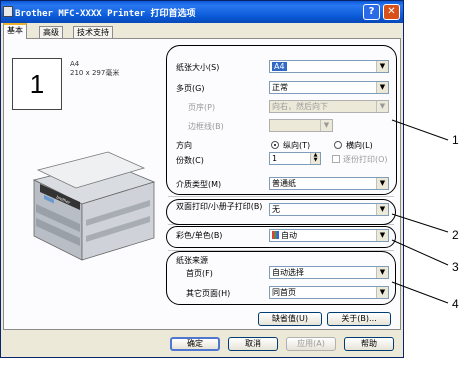 The width and height of the screenshot is (467, 374). I want to click on callout-3: 3, so click(455, 267).